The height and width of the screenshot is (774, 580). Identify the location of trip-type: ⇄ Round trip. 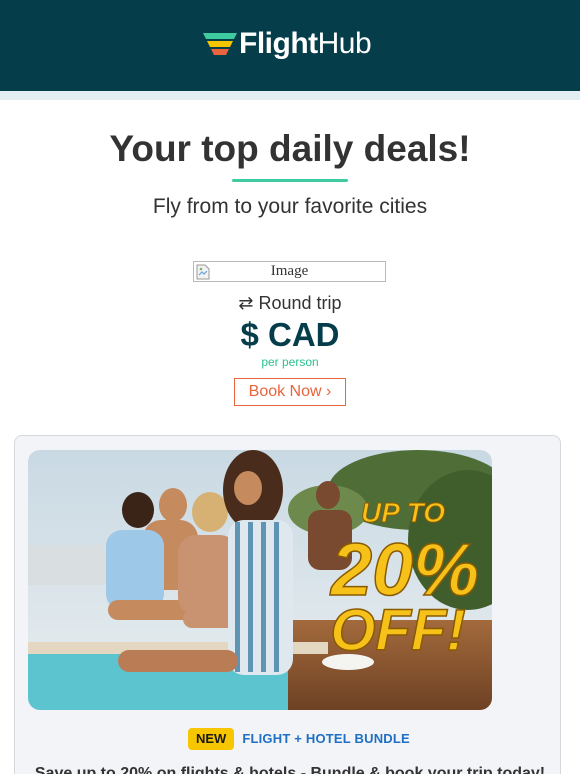
(290, 303).